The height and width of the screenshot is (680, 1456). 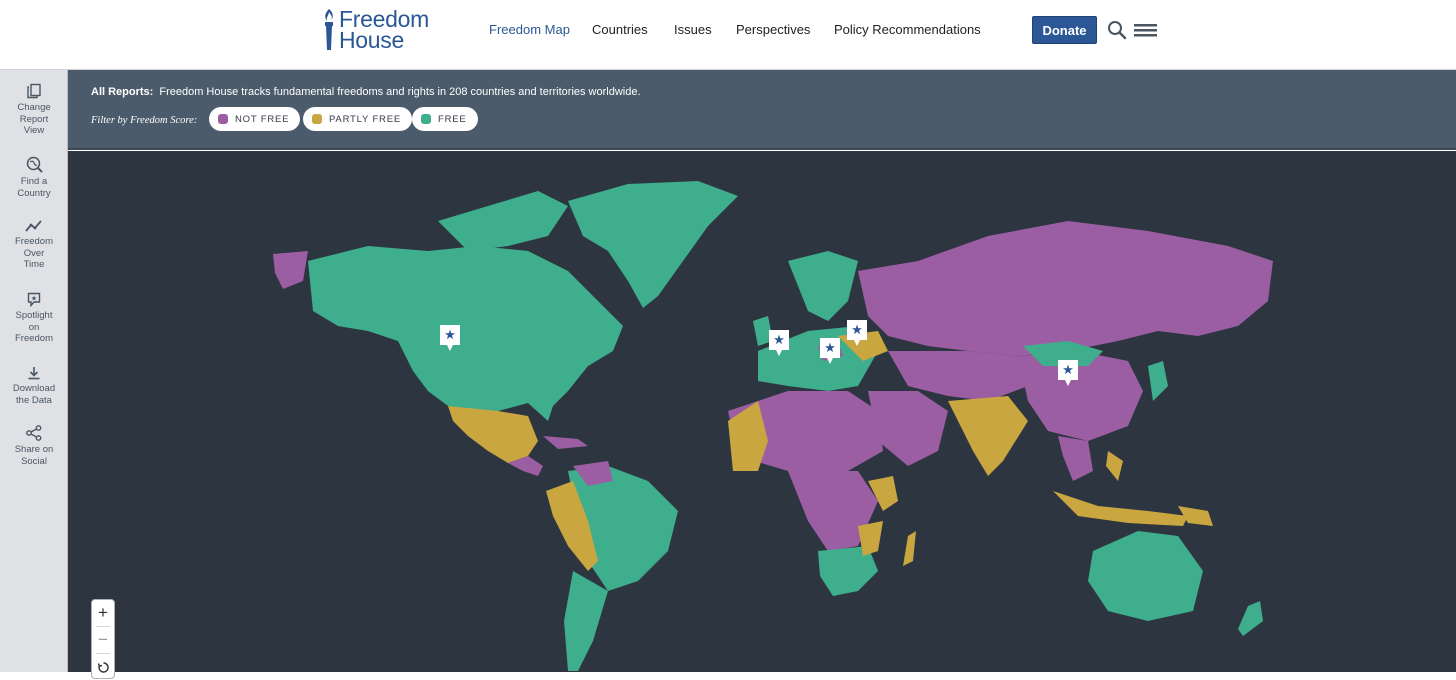 What do you see at coordinates (365, 119) in the screenshot?
I see `filter-option-label: PARTLY FREE` at bounding box center [365, 119].